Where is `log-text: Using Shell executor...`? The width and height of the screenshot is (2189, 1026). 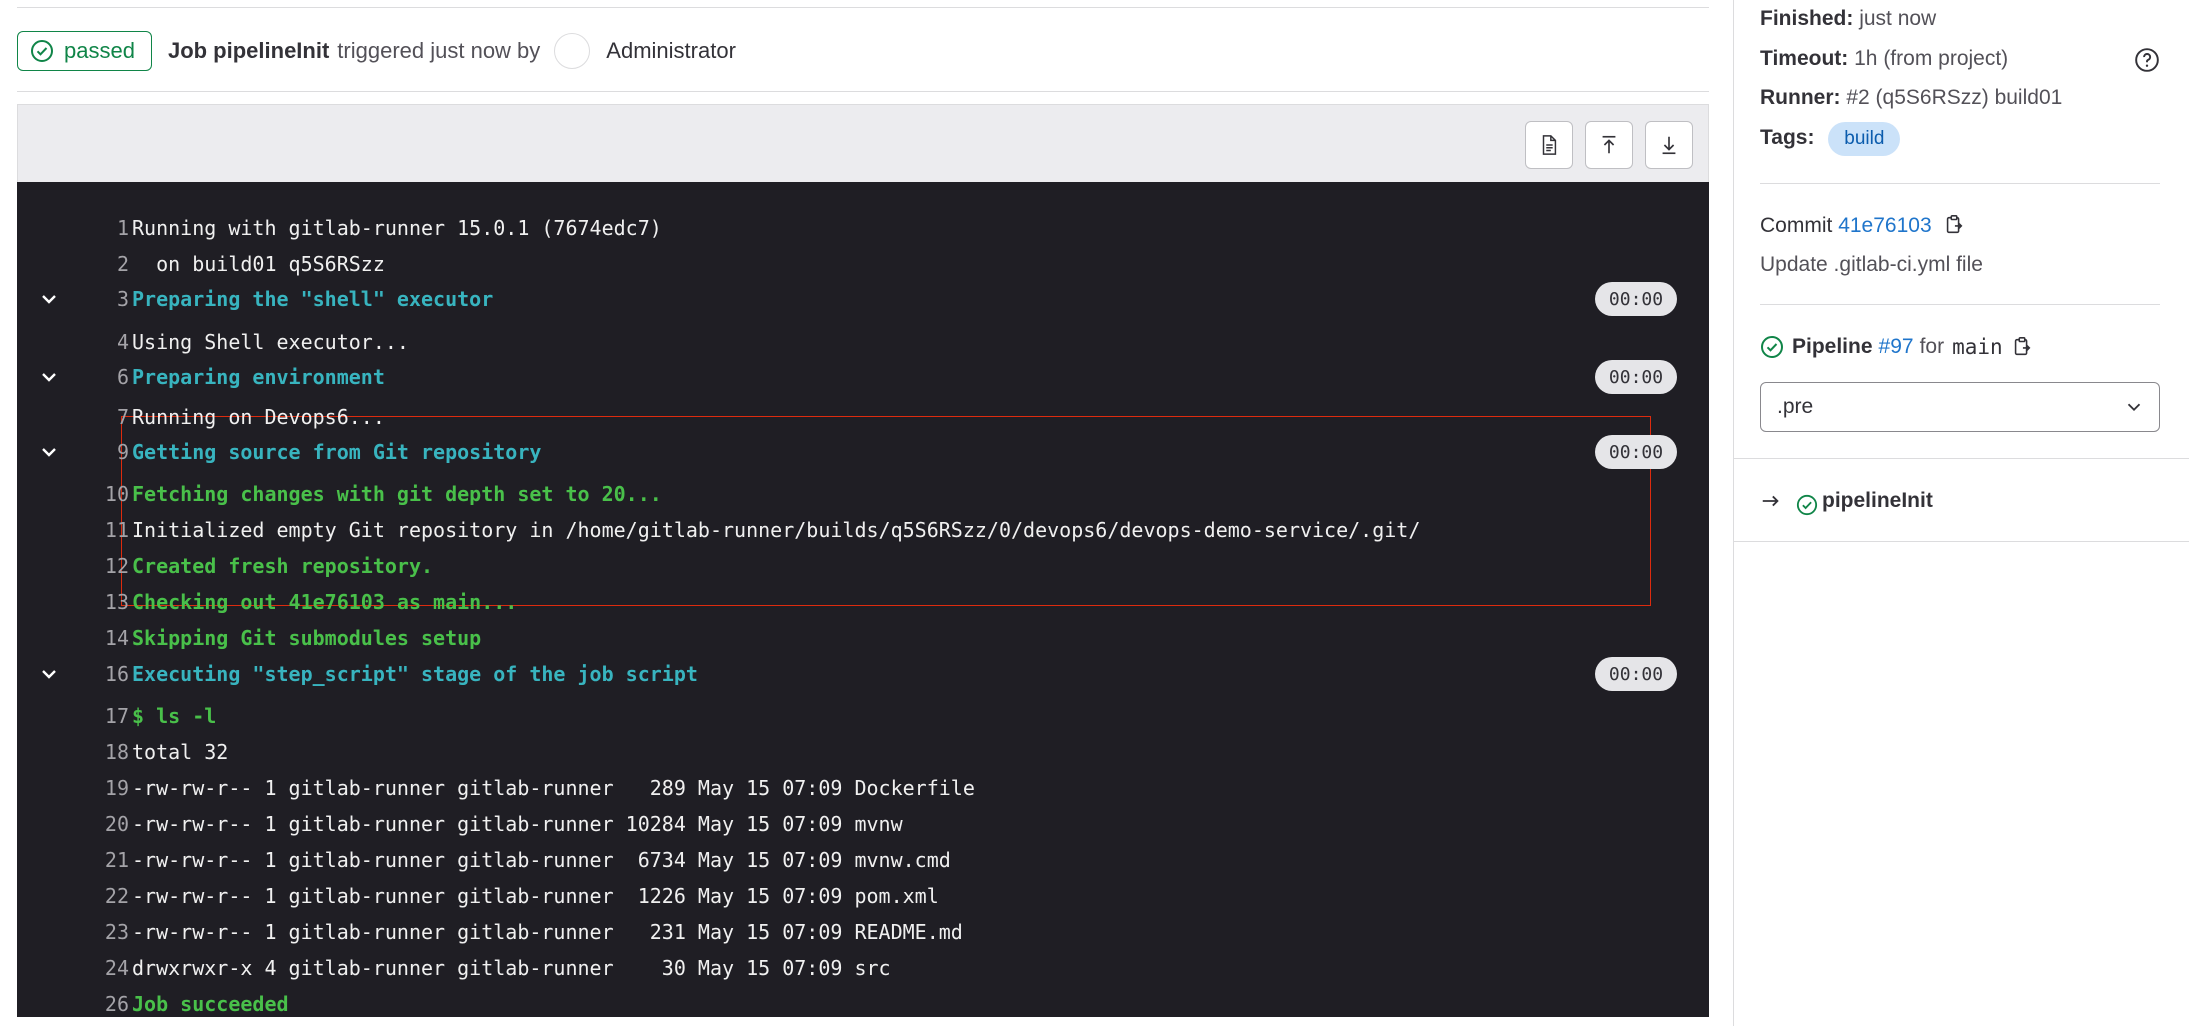 log-text: Using Shell executor... is located at coordinates (270, 342).